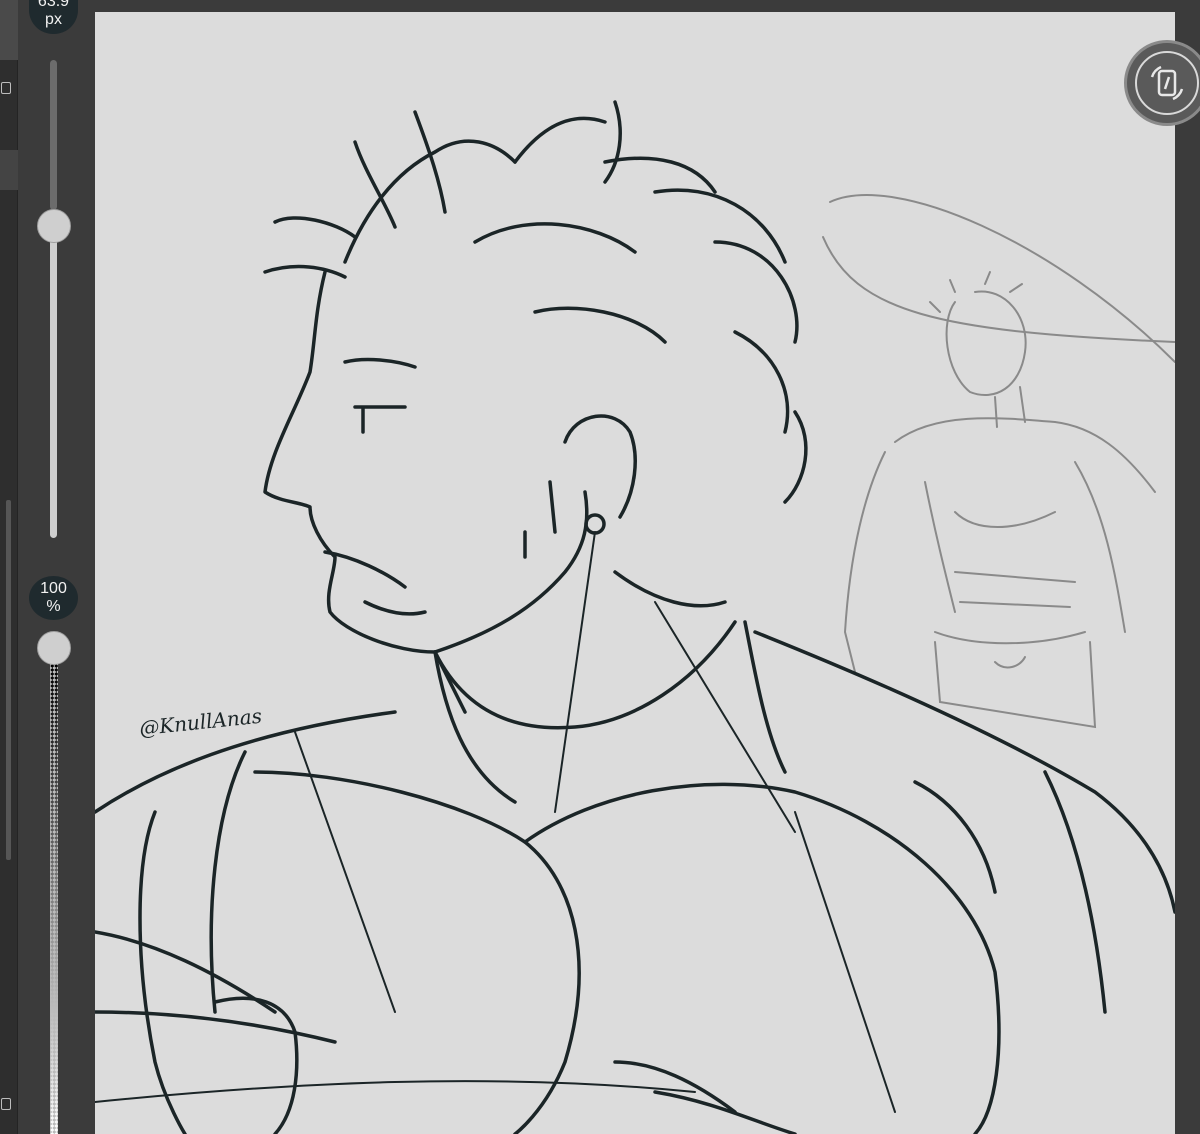  I want to click on layer-icon, so click(6, 88).